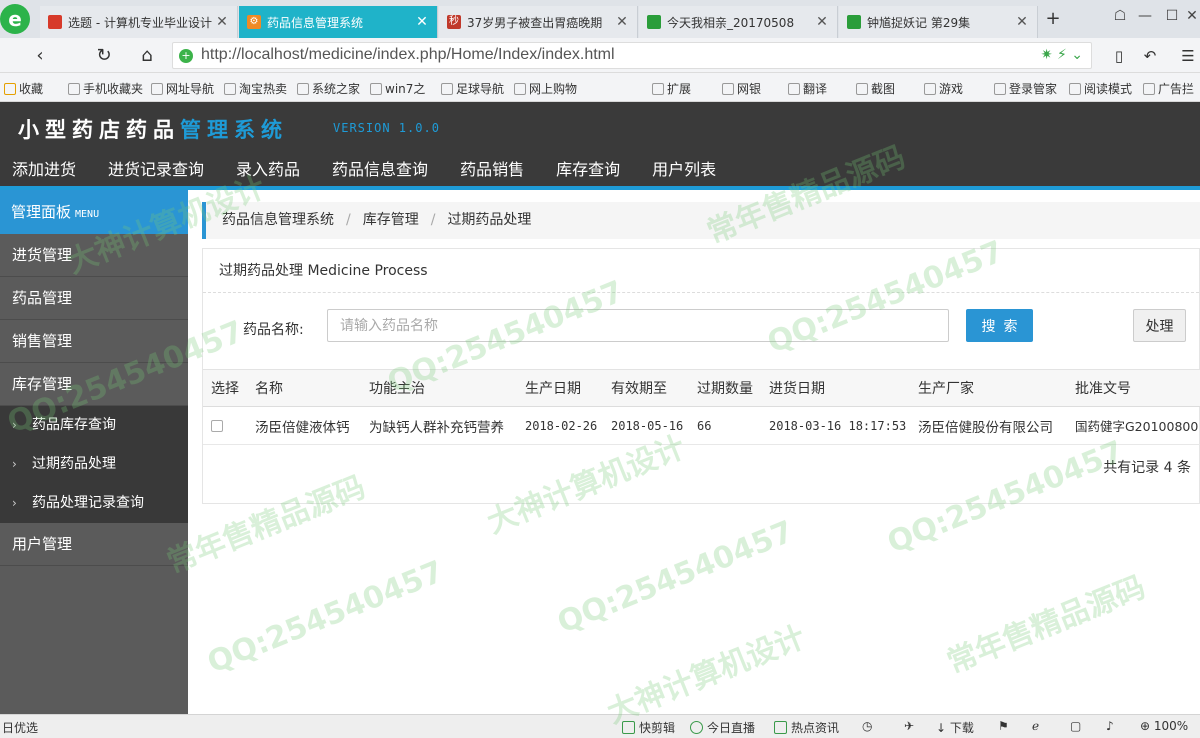 The image size is (1200, 738). Describe the element at coordinates (909, 726) in the screenshot. I see `pin-icon: ✈` at that location.